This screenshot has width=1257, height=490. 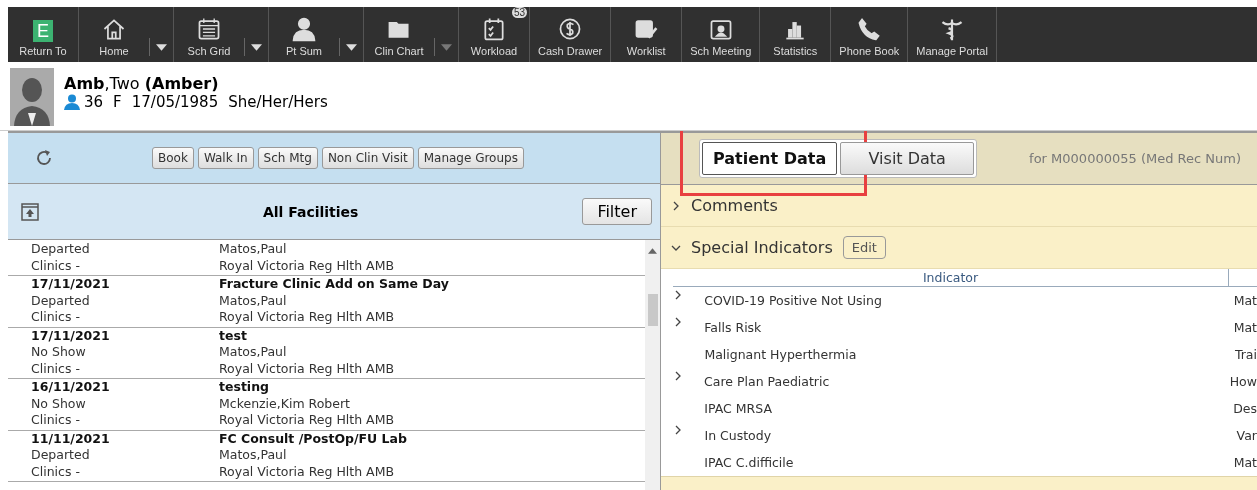 What do you see at coordinates (278, 102) in the screenshot?
I see `patient-pronouns: She/Her/Hers` at bounding box center [278, 102].